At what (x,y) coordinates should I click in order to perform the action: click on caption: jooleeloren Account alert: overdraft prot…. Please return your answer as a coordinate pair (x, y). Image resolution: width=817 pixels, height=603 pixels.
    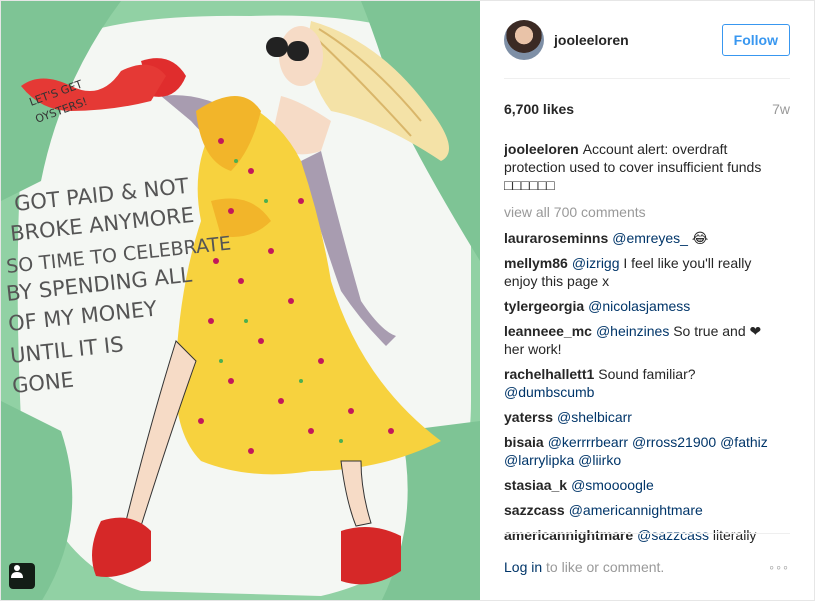
    Looking at the image, I should click on (636, 167).